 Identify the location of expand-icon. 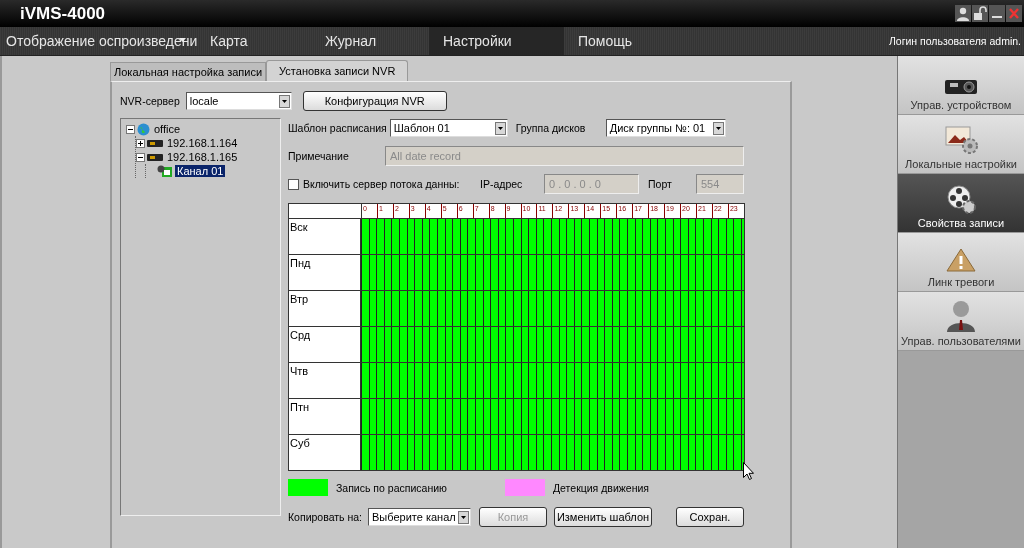
(140, 143).